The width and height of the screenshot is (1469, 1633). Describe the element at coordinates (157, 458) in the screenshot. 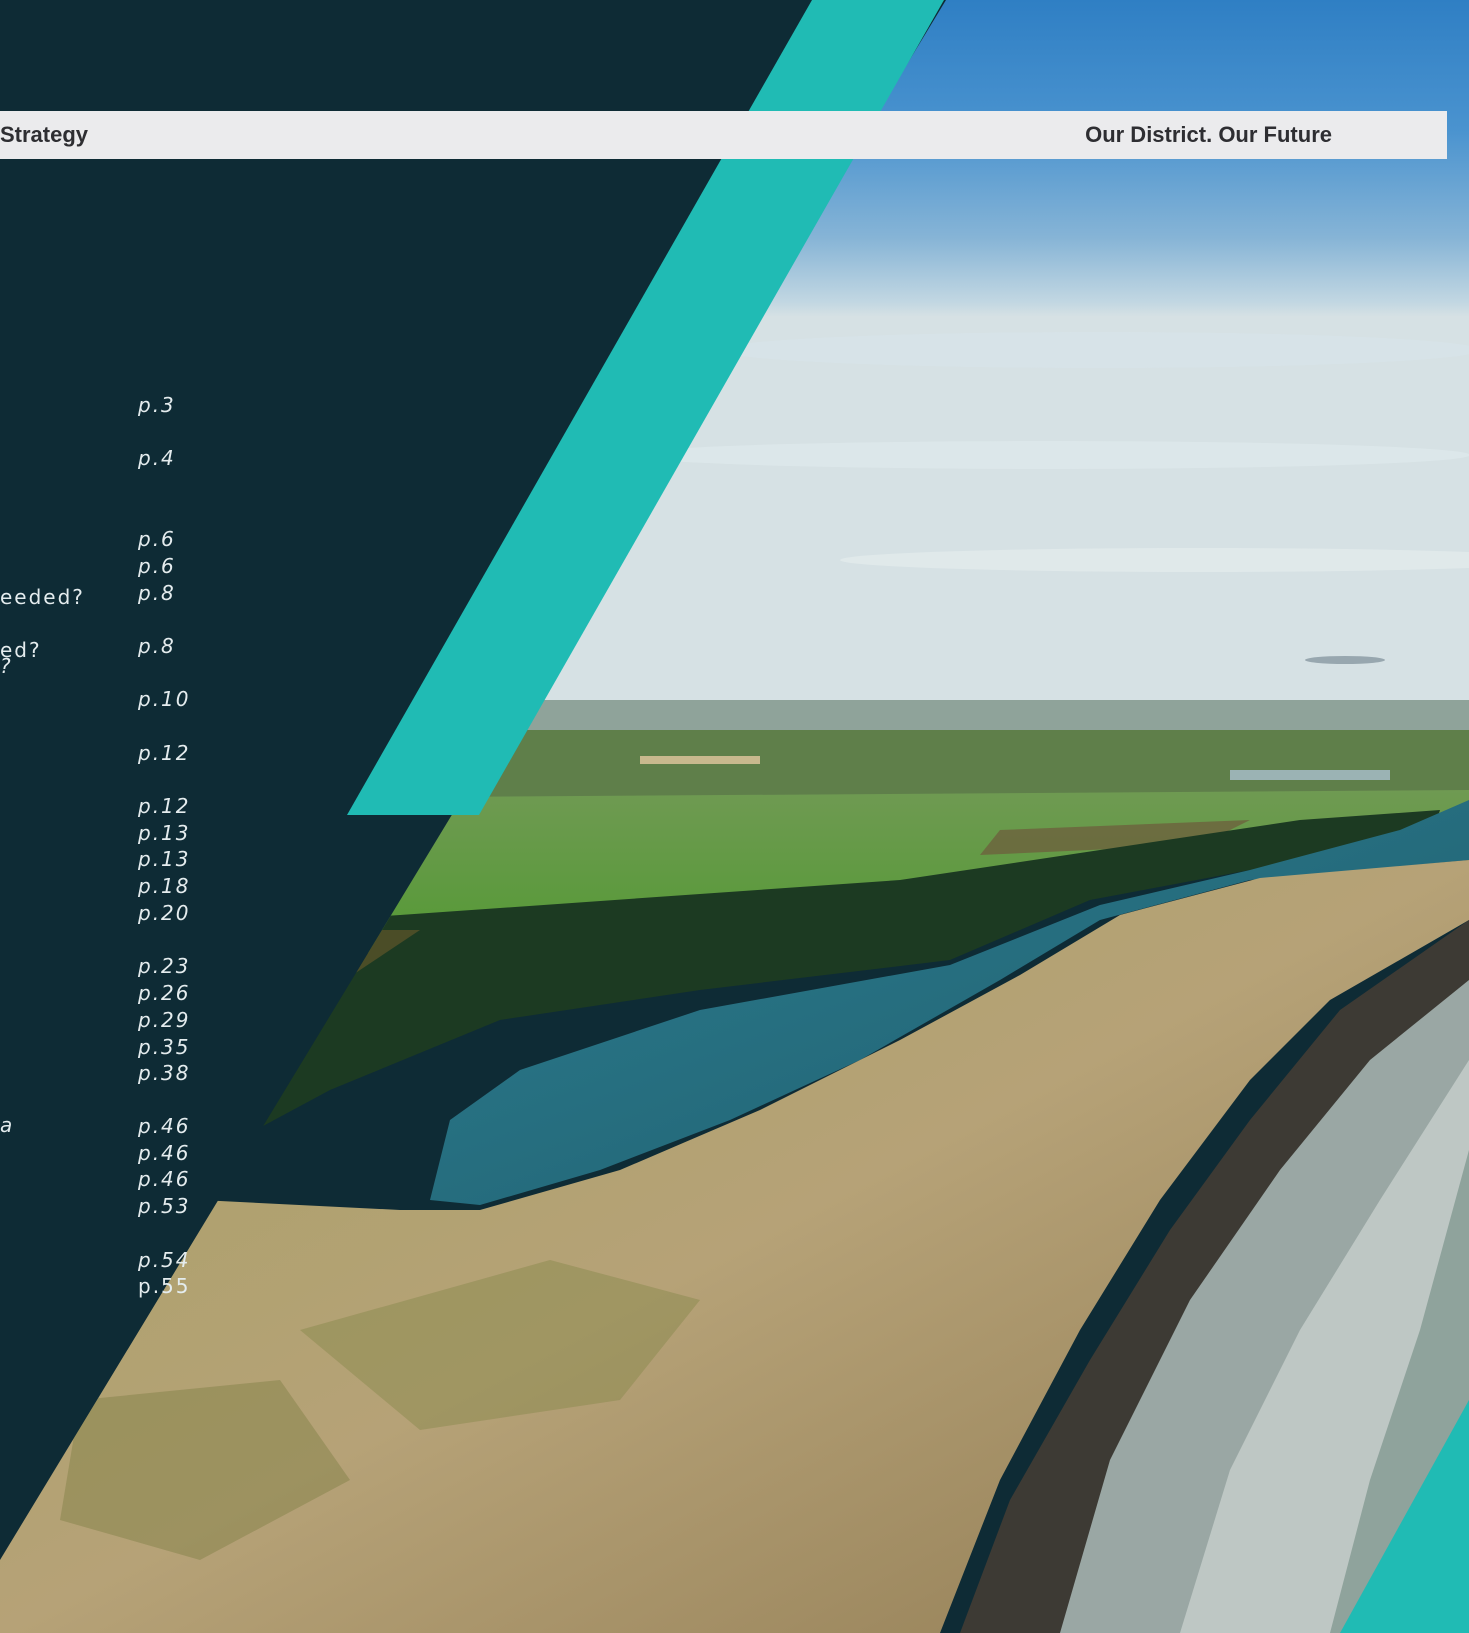

I see `toc-page-number: p.4` at that location.